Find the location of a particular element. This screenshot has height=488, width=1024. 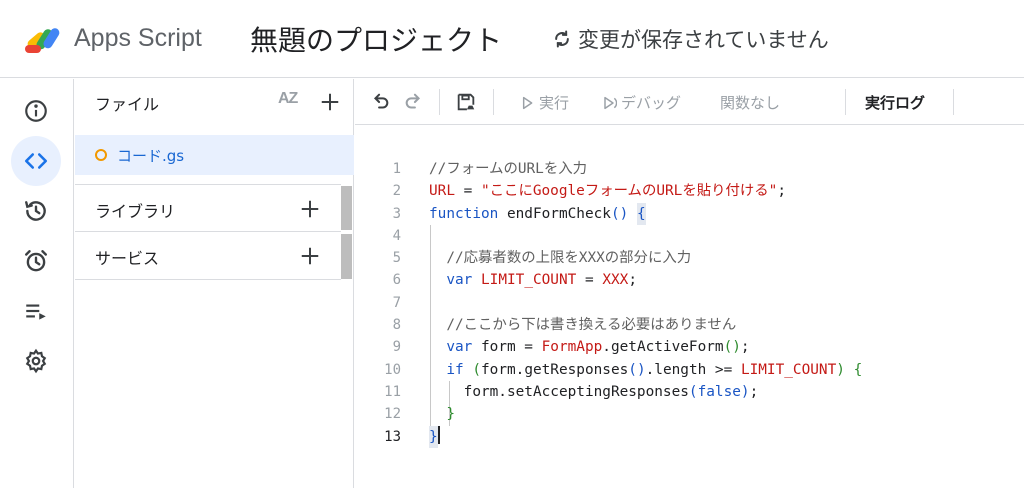

line-number: 8 is located at coordinates (396, 325).